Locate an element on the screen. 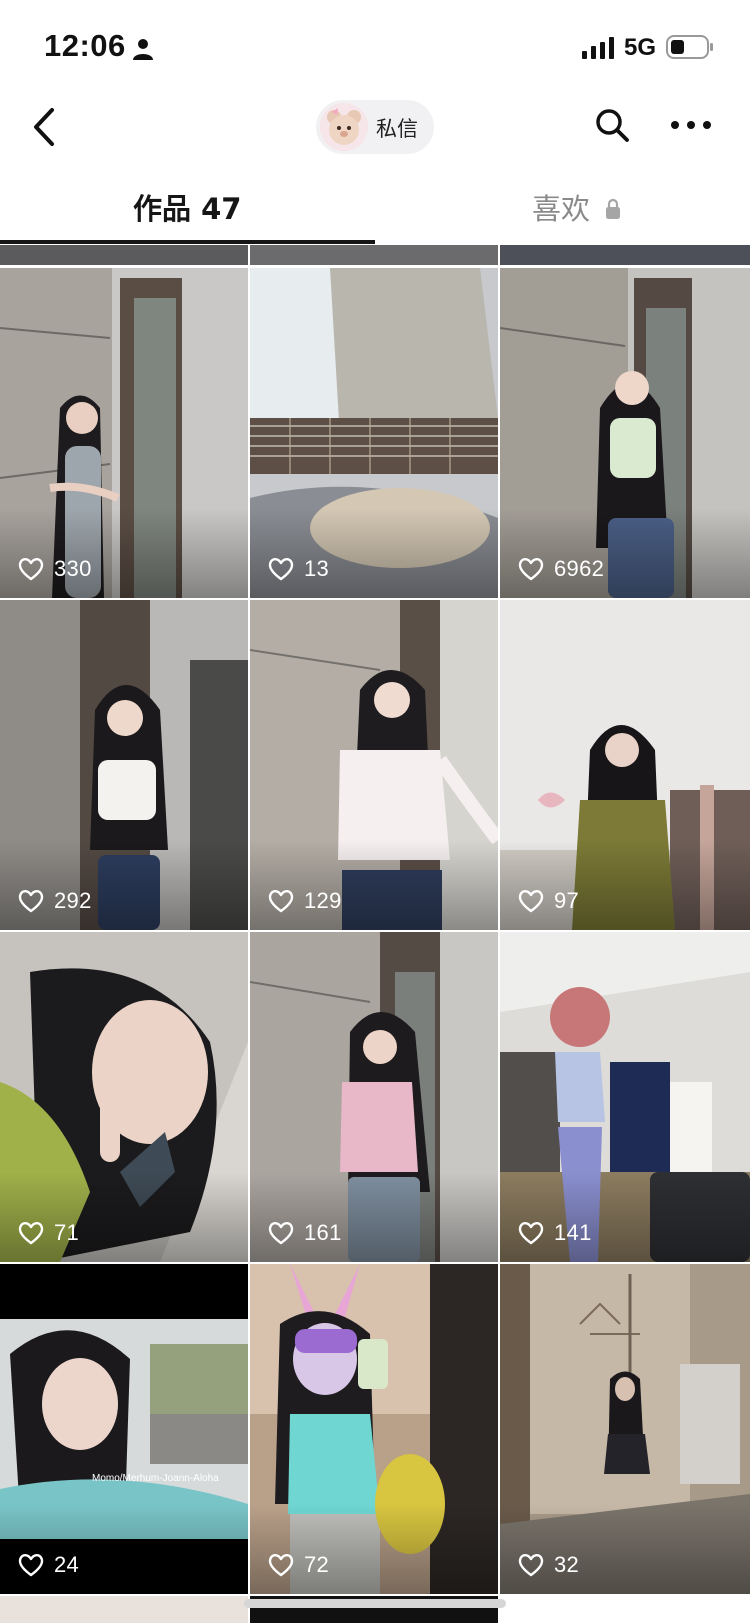 The height and width of the screenshot is (1623, 750). chevron-left-icon is located at coordinates (45, 127).